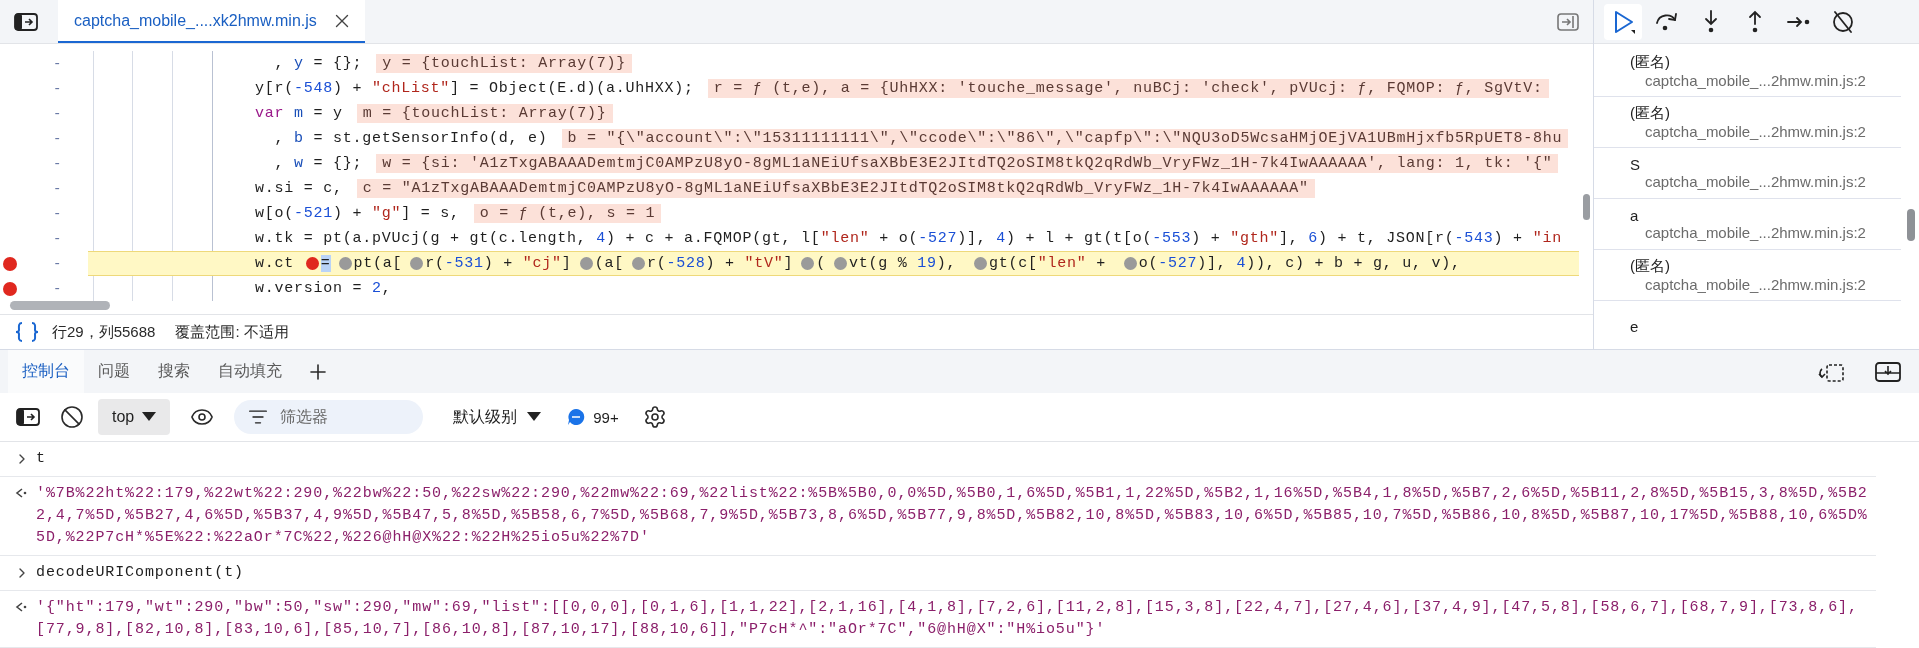  Describe the element at coordinates (114, 372) in the screenshot. I see `drawer-tab: 问题` at that location.